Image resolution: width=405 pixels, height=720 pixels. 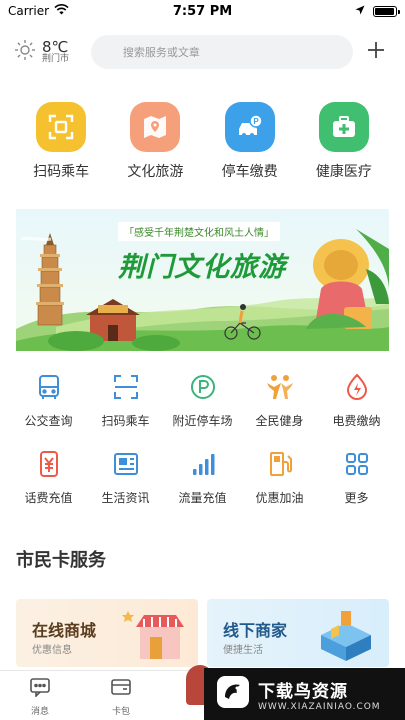 I want to click on grid-item-life-news: 生活资讯, so click(x=125, y=476).